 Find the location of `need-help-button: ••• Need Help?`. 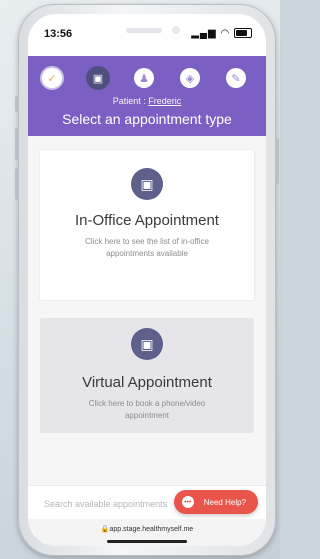

need-help-button: ••• Need Help? is located at coordinates (215, 502).